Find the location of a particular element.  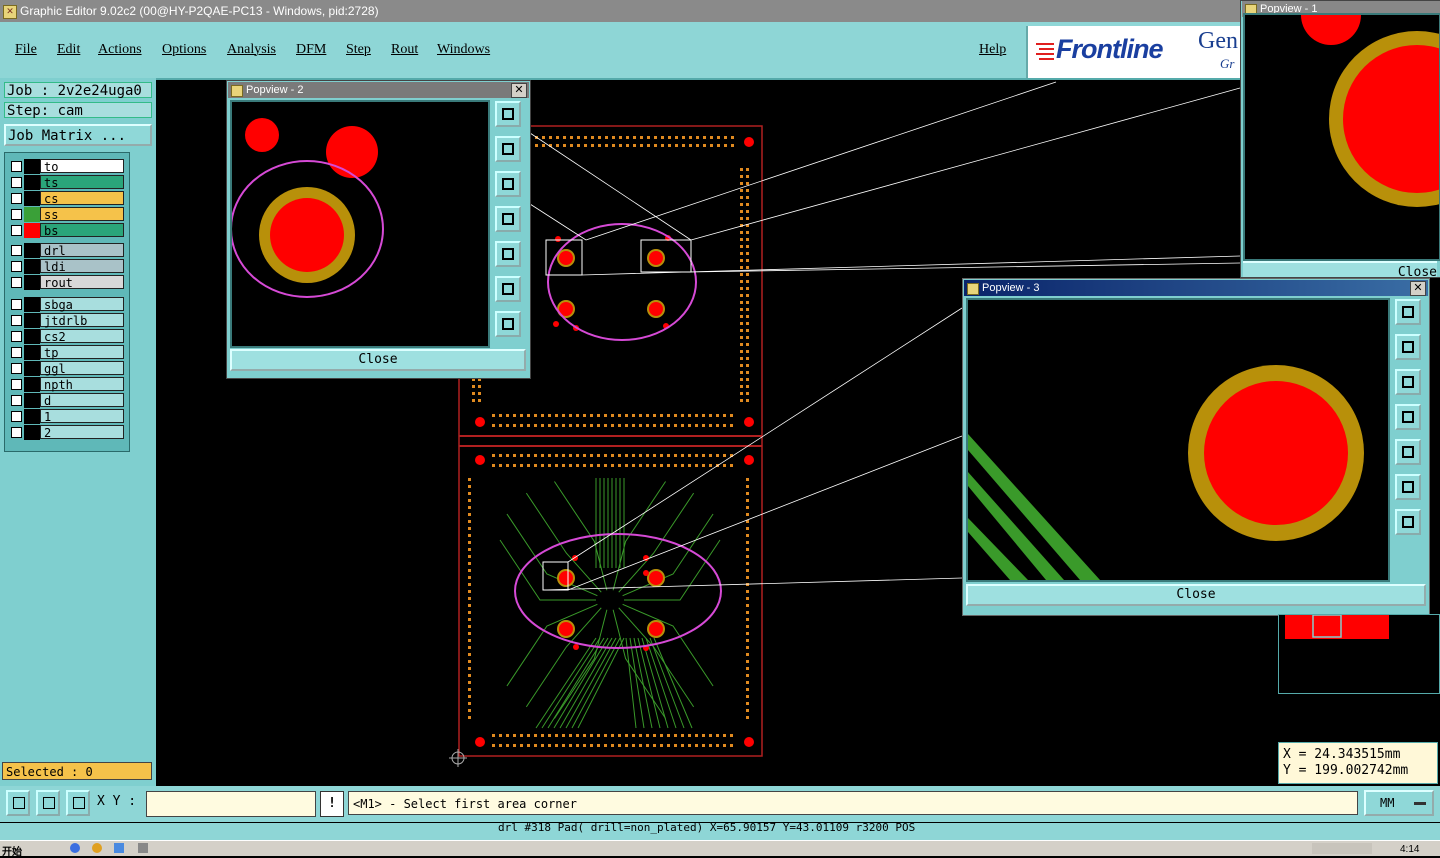

layer-row-ss: ss is located at coordinates (66, 214).